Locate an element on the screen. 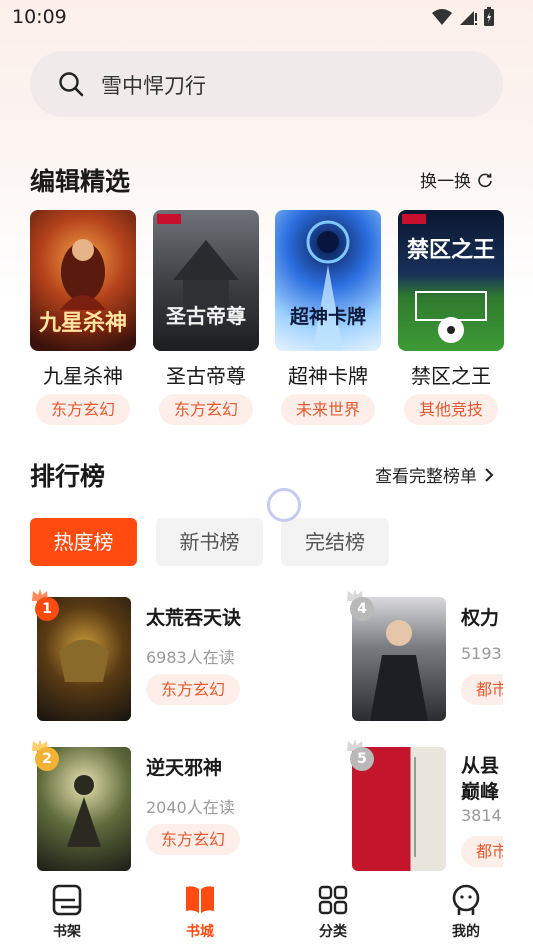 The height and width of the screenshot is (948, 533). cover-title: 圣古帝尊 is located at coordinates (206, 316).